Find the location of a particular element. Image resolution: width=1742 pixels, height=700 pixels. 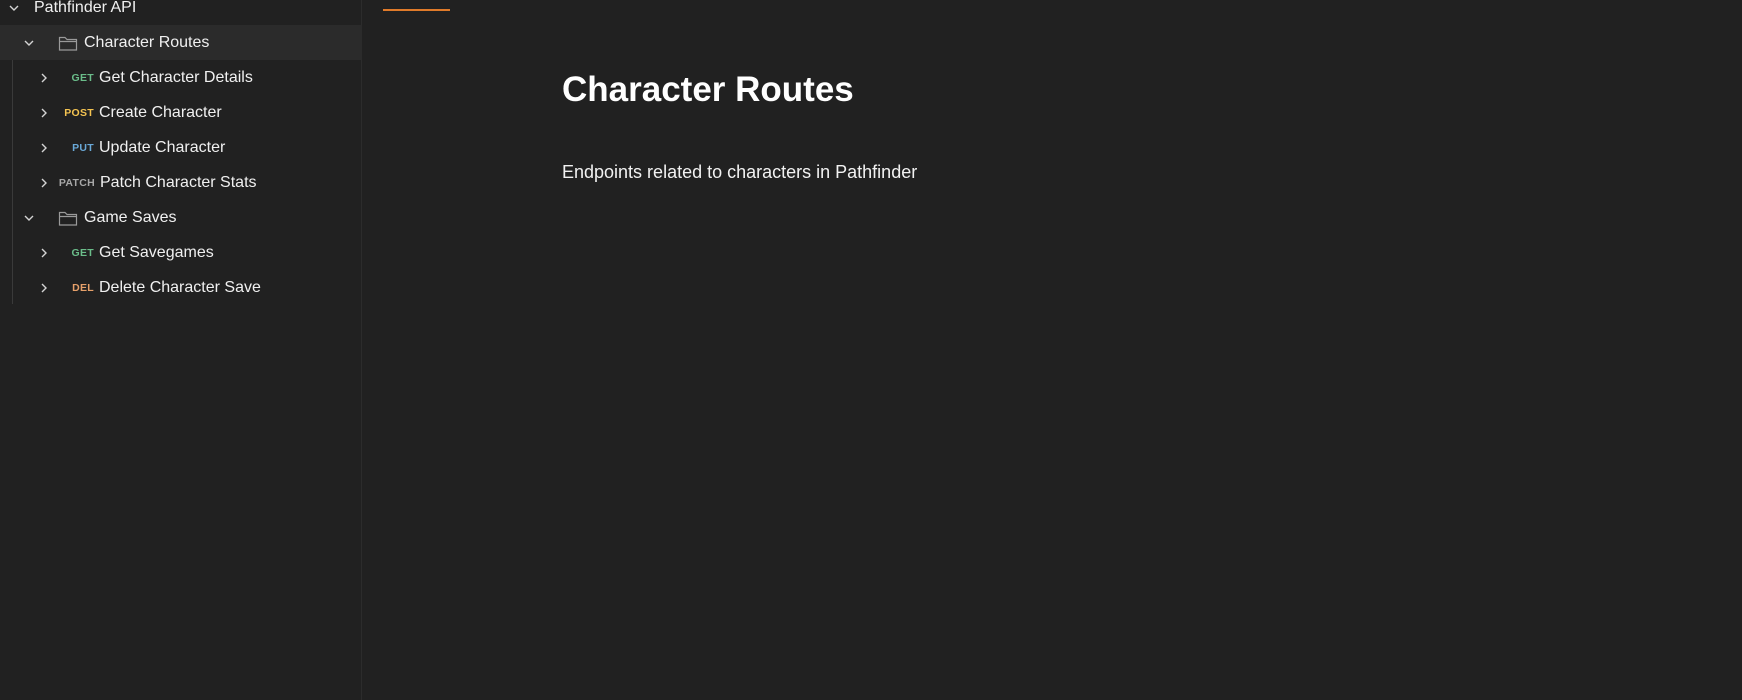

method-badge: PUT is located at coordinates (83, 147).